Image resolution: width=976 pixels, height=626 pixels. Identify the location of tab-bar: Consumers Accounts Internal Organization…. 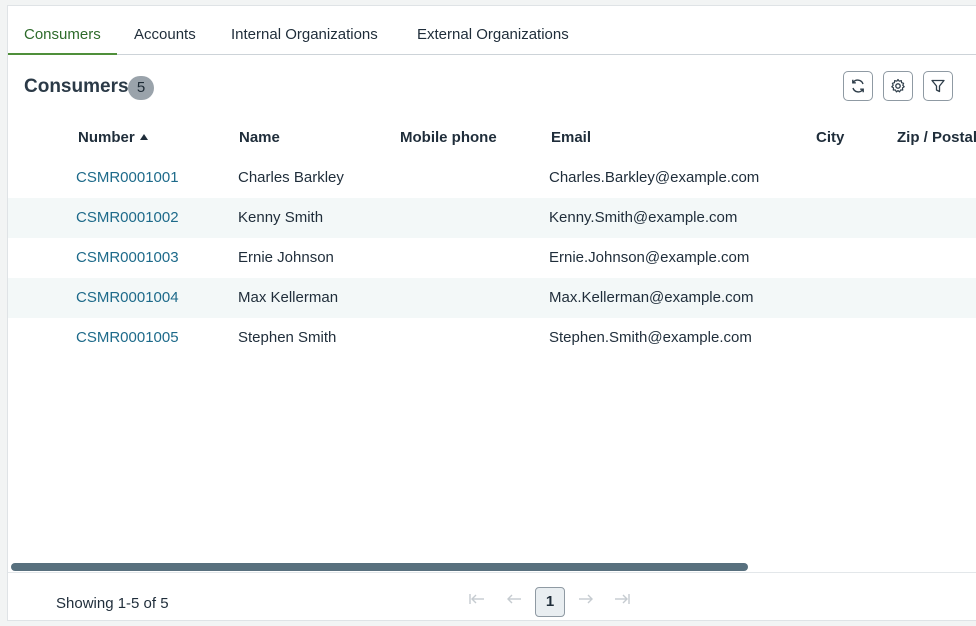
(492, 30).